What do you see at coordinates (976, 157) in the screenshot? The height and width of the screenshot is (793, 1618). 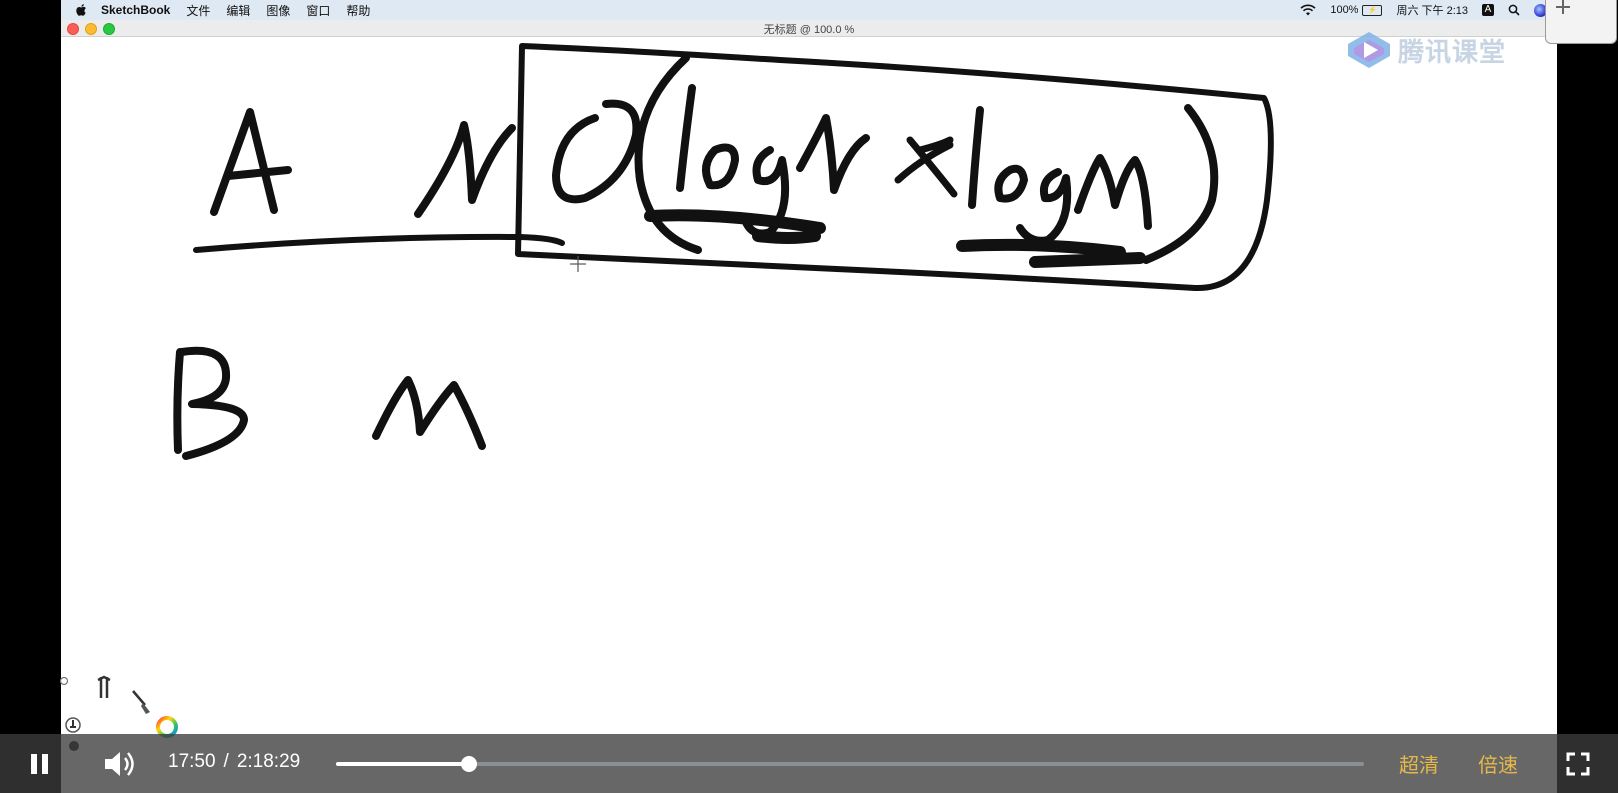 I see `stroke-log-l2` at bounding box center [976, 157].